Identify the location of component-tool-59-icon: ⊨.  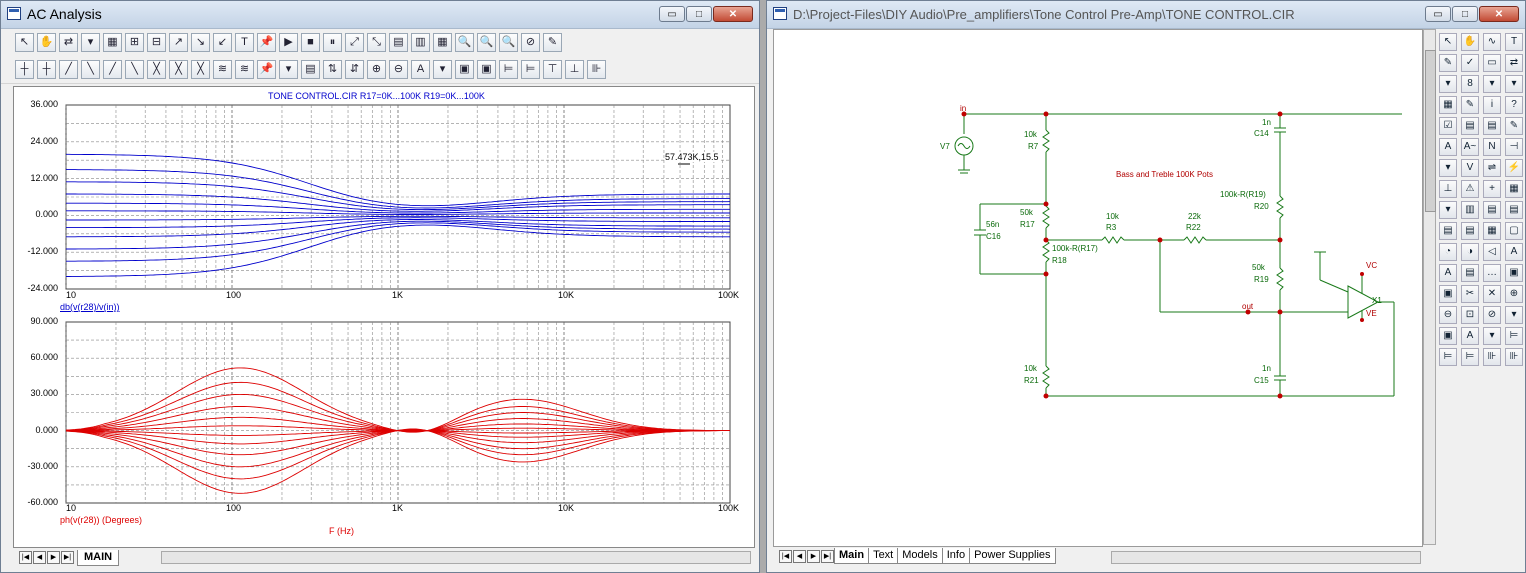
(1514, 336).